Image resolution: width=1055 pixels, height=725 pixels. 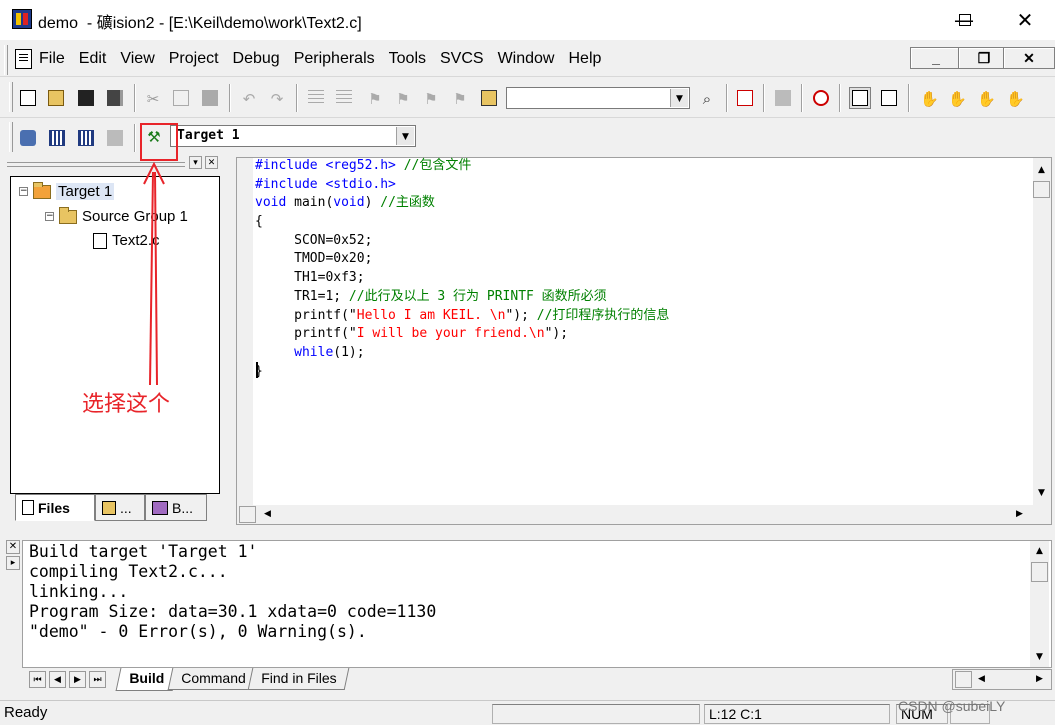 What do you see at coordinates (462, 59) in the screenshot?
I see `menu-svcs: SVCS` at bounding box center [462, 59].